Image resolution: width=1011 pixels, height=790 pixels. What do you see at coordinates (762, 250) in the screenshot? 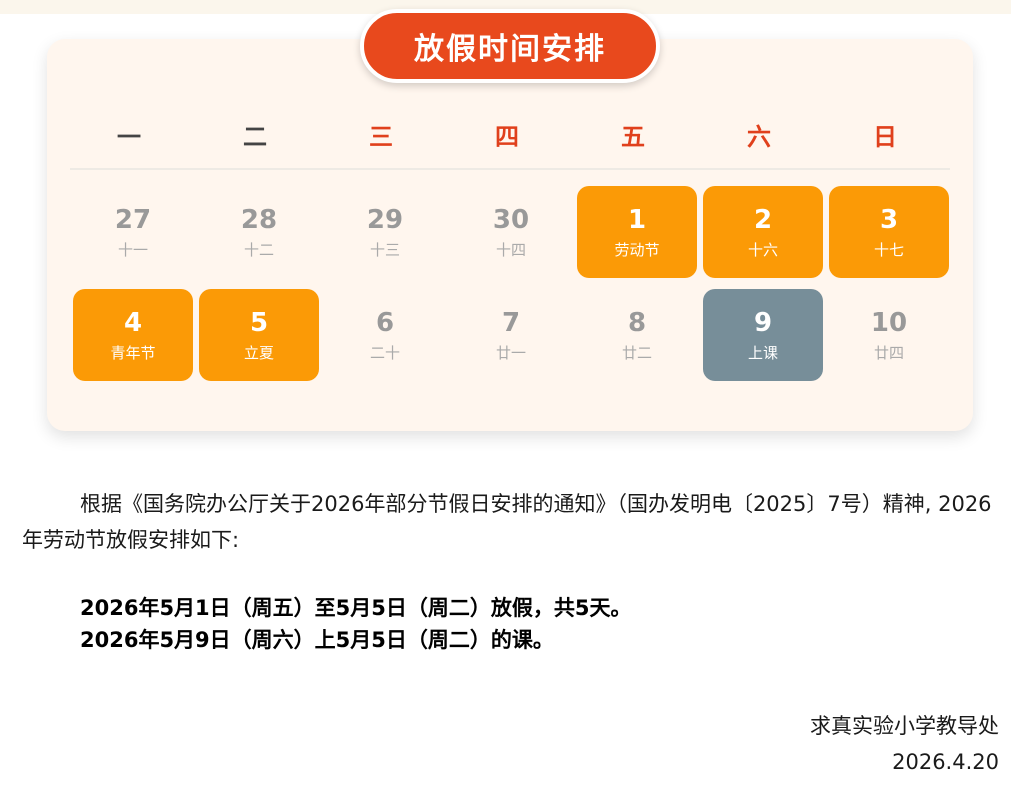
I see `day-label: 十六` at bounding box center [762, 250].